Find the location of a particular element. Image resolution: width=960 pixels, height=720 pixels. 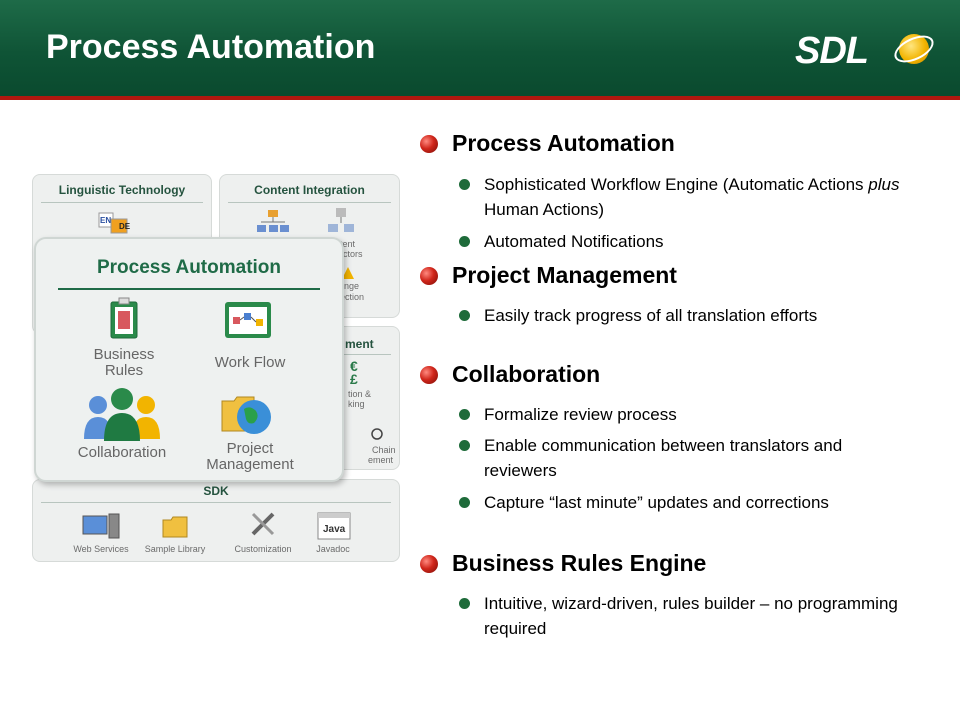

logo-text: SDL is located at coordinates (832, 51).